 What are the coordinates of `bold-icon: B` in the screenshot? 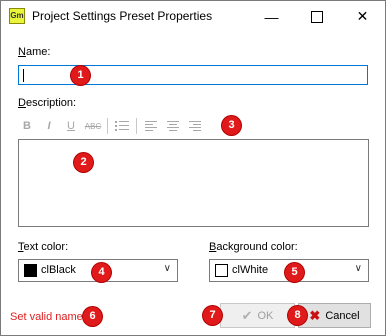 It's located at (27, 126).